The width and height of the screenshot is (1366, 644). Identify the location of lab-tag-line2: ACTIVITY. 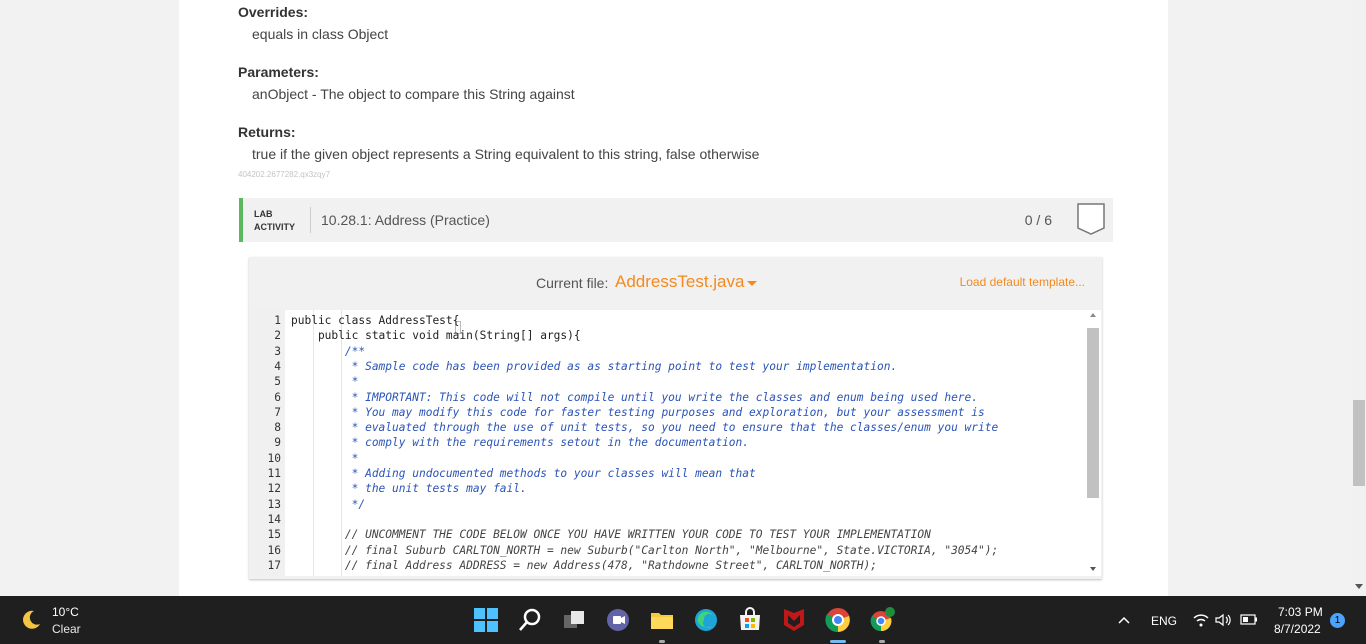
(275, 227).